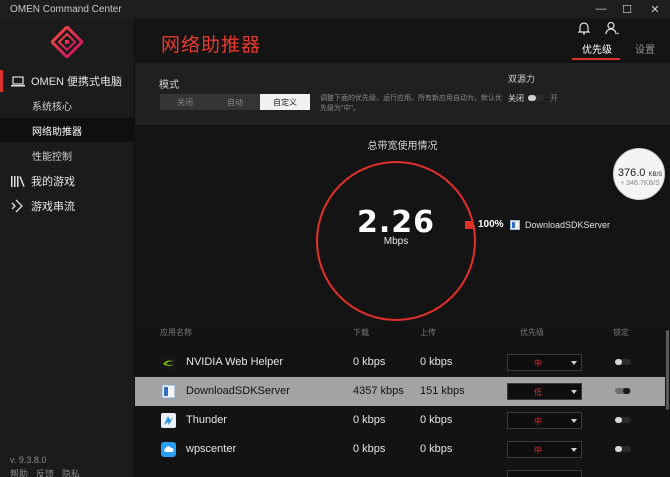 This screenshot has height=477, width=670. What do you see at coordinates (532, 332) in the screenshot?
I see `header-priority: 优先级` at bounding box center [532, 332].